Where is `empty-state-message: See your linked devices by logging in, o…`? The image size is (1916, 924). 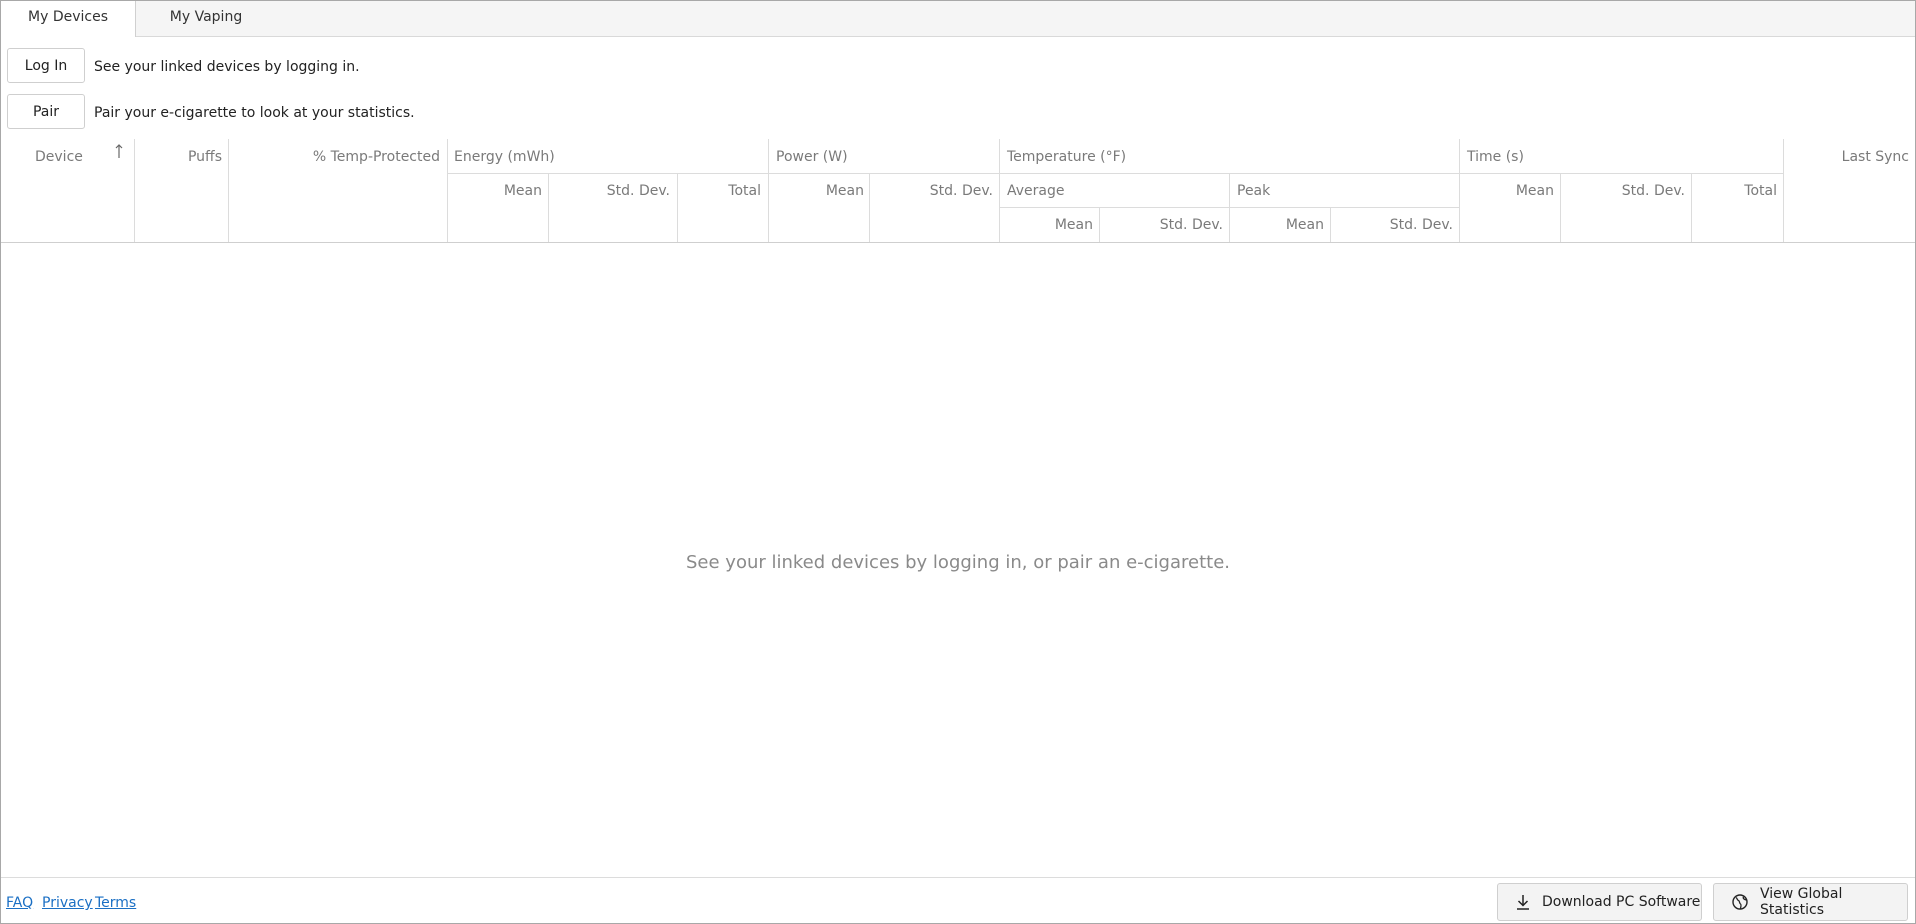
empty-state-message: See your linked devices by logging in, o… is located at coordinates (958, 562).